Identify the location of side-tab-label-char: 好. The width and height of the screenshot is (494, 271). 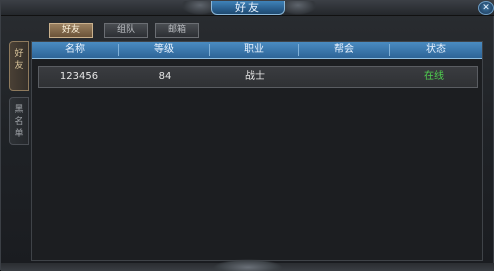
(19, 54).